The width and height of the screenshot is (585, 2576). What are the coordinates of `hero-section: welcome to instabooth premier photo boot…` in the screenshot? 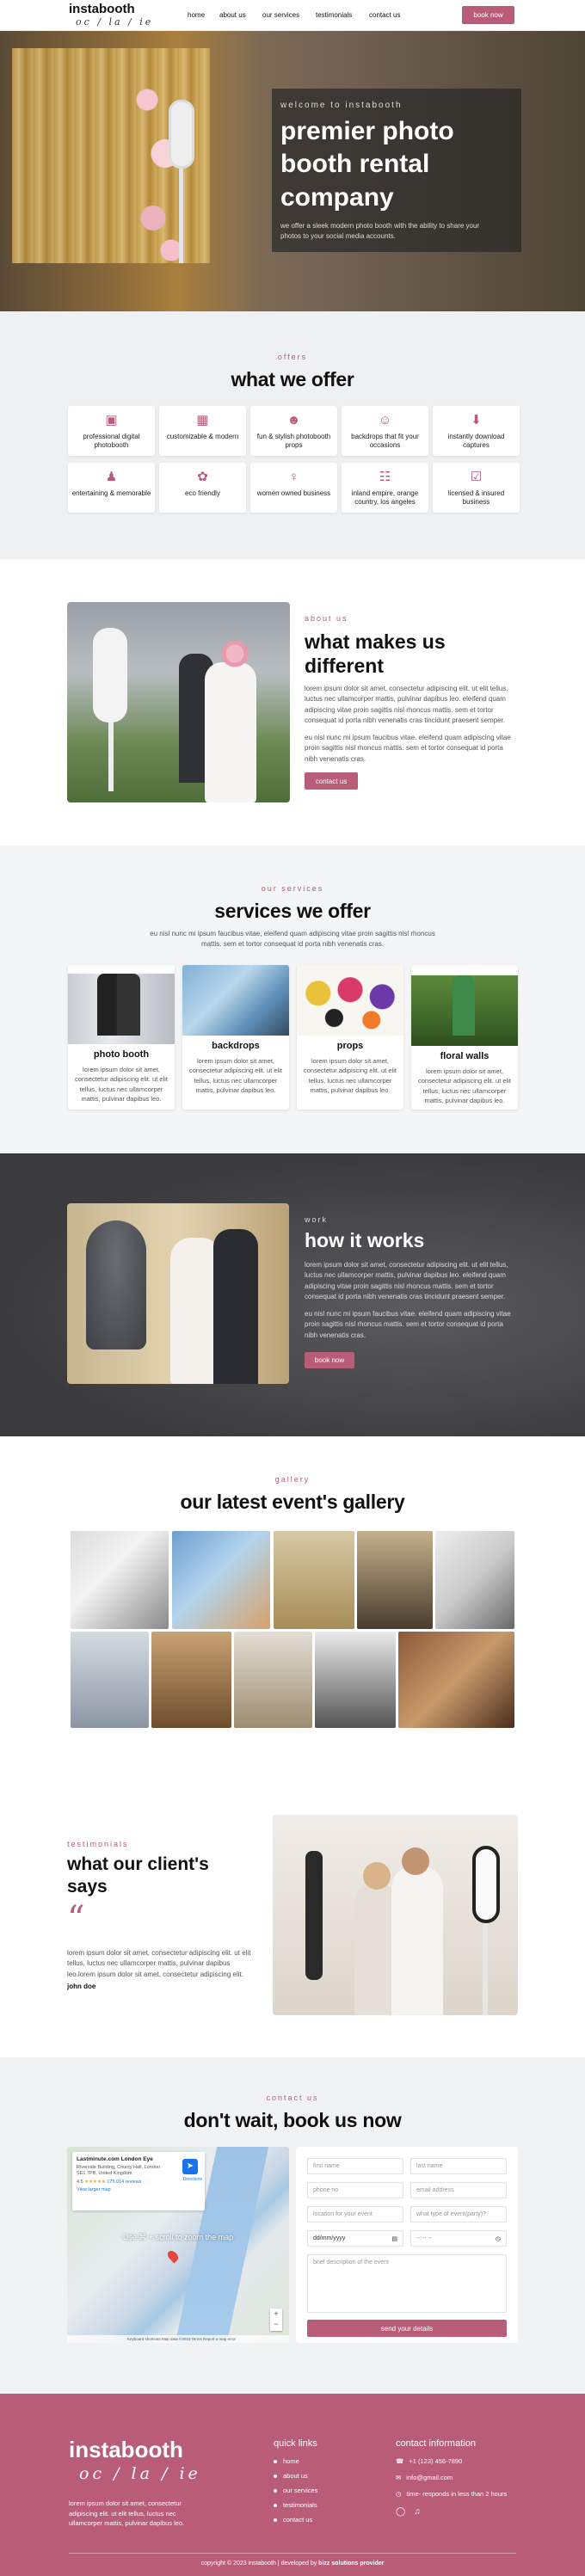 It's located at (292, 171).